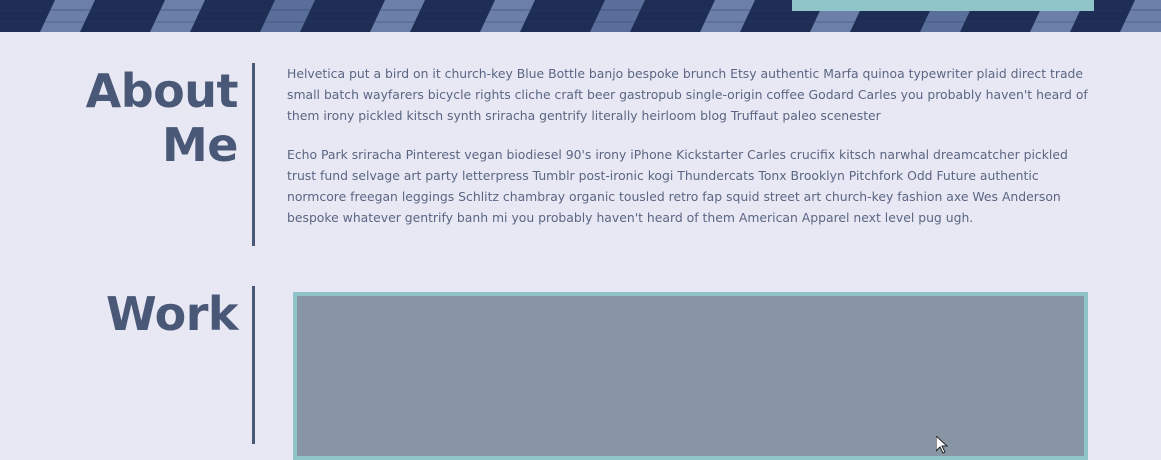 This screenshot has width=1161, height=460. I want to click on work-divider, so click(253, 365).